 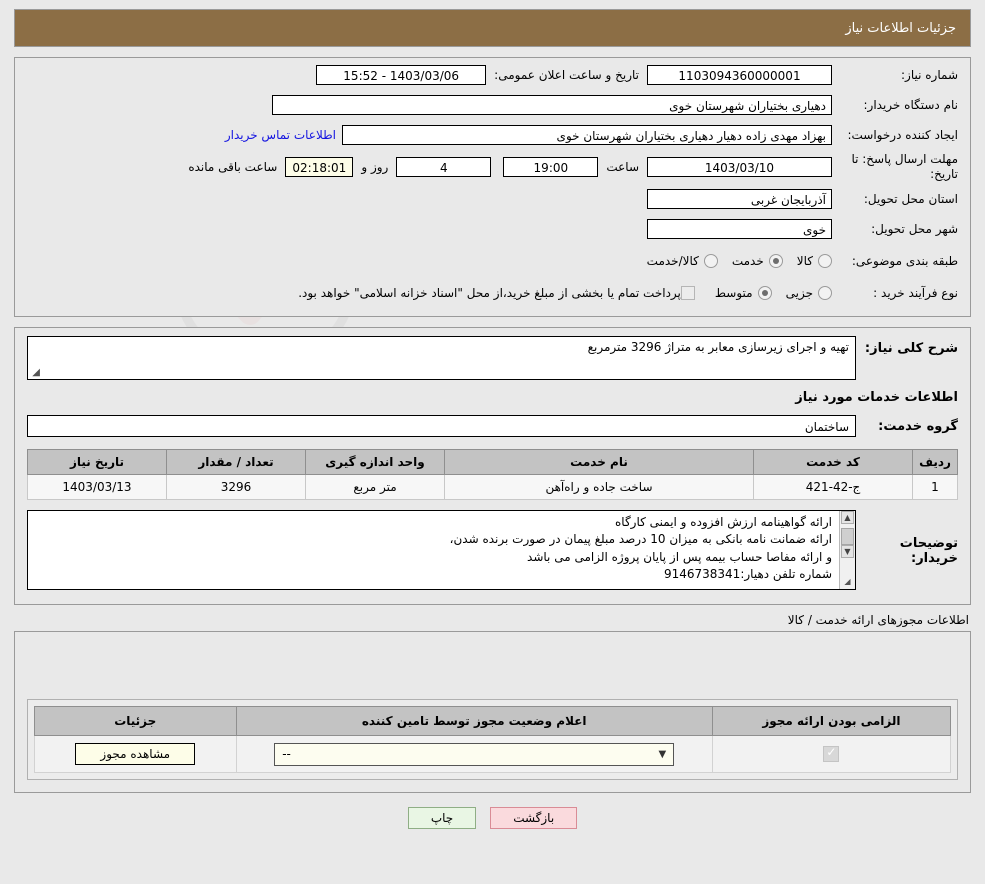 What do you see at coordinates (474, 721) in the screenshot?
I see `col-license-status: اعلام وضعیت مجوز توسط تامین کننده` at bounding box center [474, 721].